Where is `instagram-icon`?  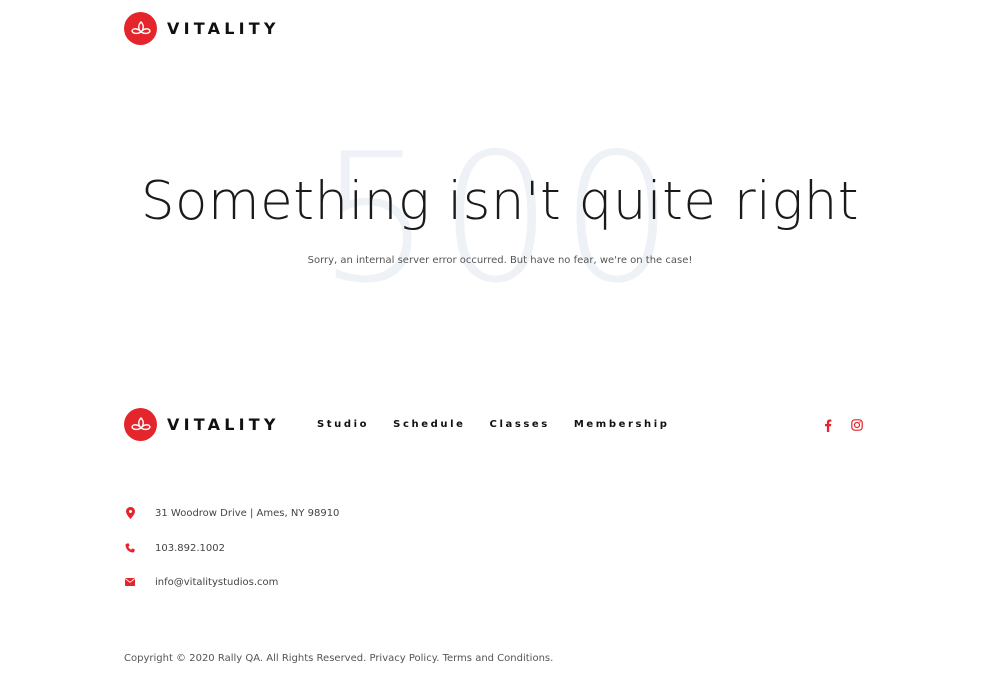 instagram-icon is located at coordinates (857, 425).